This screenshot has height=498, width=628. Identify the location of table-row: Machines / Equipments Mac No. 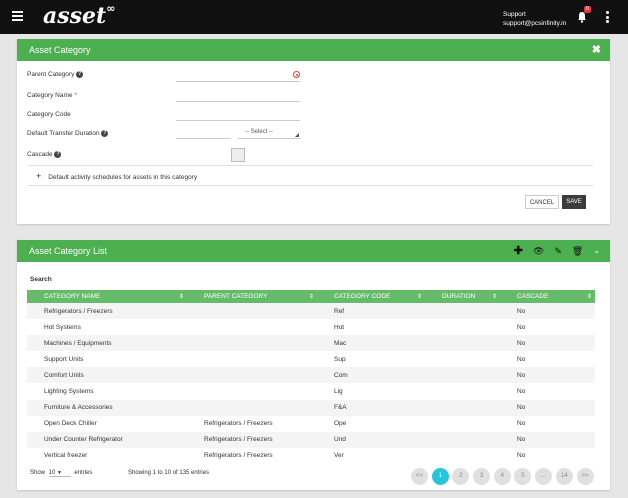
(311, 343).